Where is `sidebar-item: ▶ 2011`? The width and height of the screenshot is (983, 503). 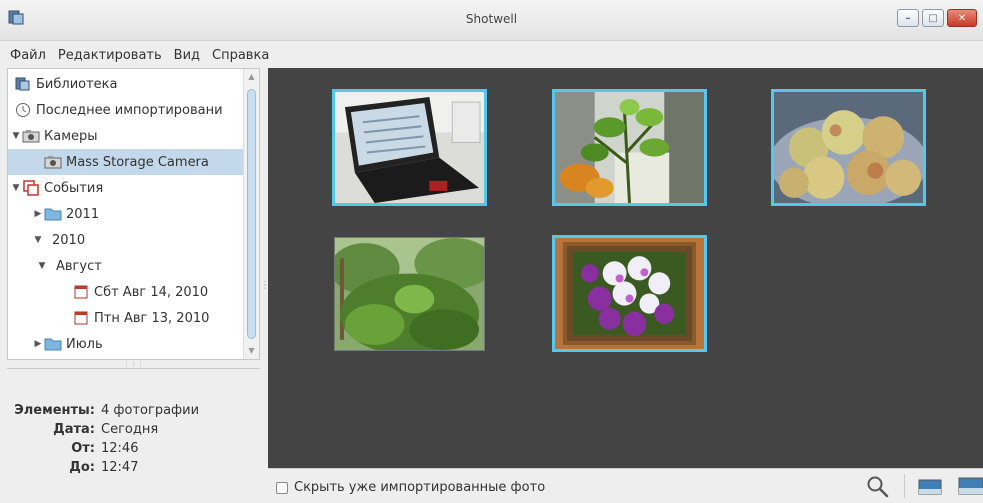
sidebar-item: ▶ 2011 is located at coordinates (125, 214).